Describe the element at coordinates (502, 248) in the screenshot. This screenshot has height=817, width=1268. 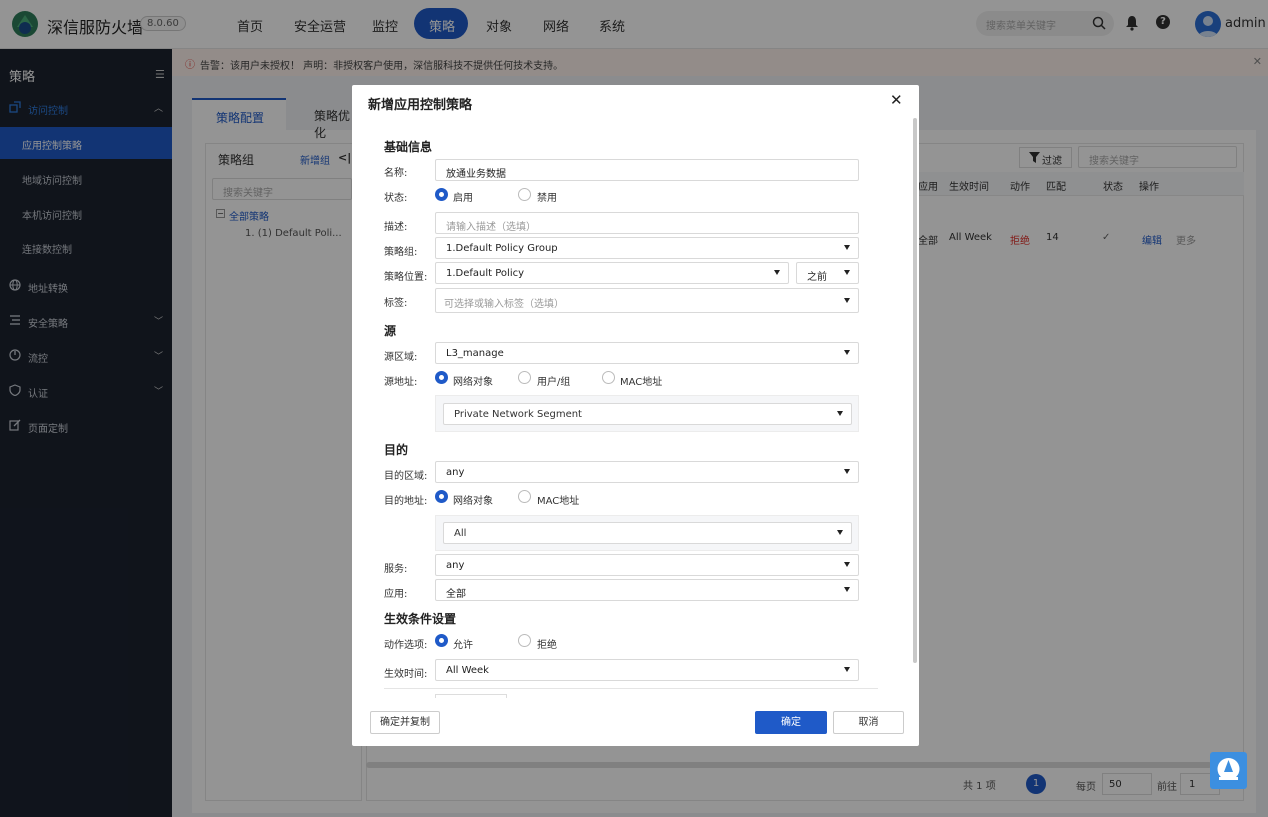
I see `group-value: 1.Default Policy Group` at that location.